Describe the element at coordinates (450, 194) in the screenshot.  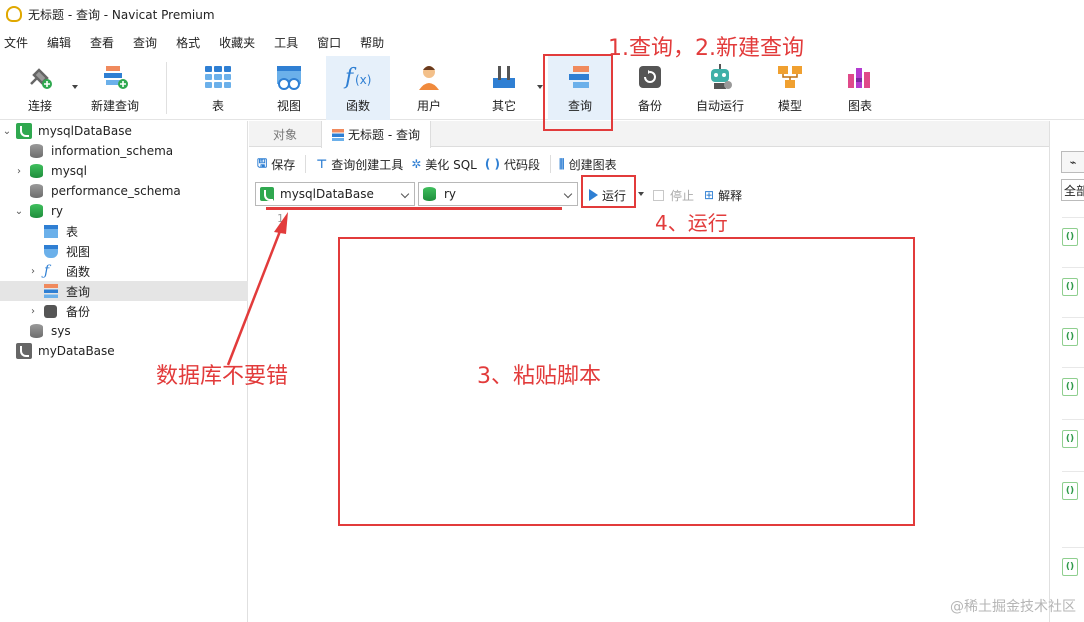
I see `database-select-value: ry` at that location.